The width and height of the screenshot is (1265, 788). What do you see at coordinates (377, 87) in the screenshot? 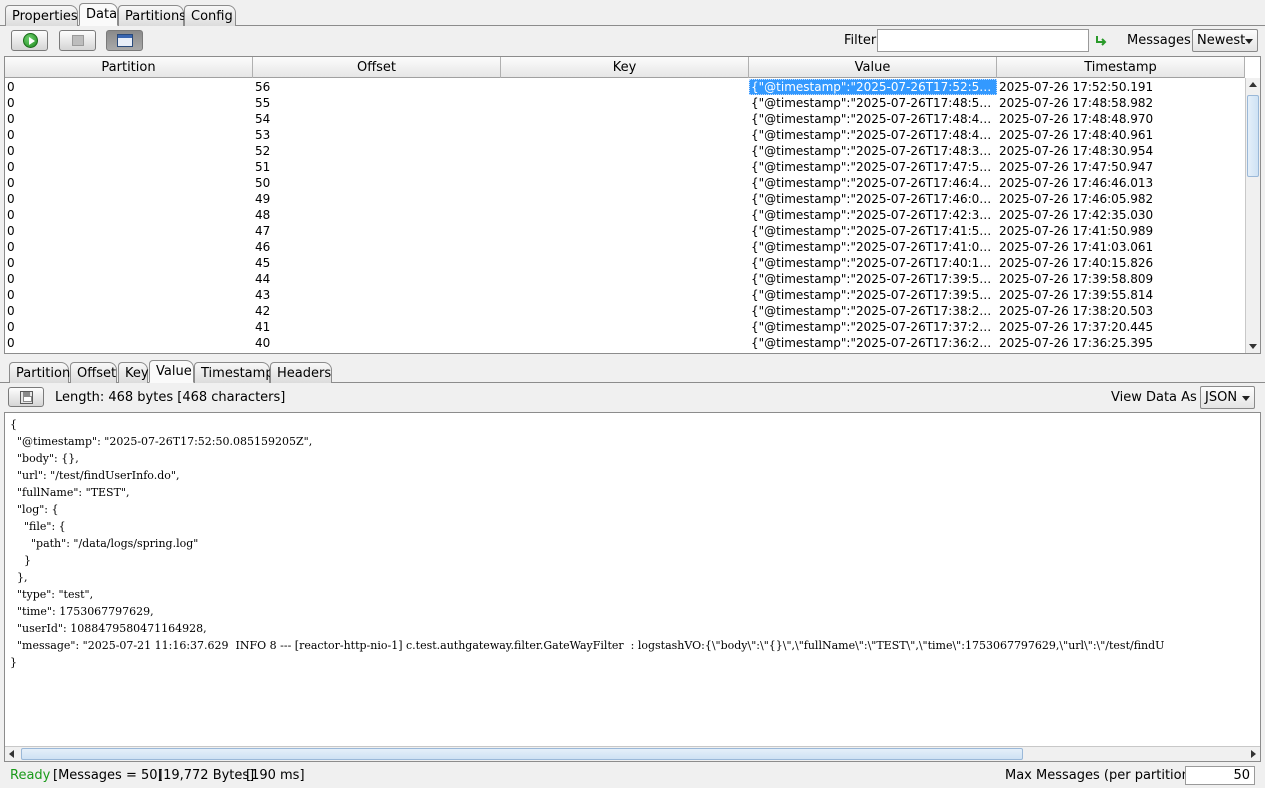
I see `table-cell-offset: 56` at bounding box center [377, 87].